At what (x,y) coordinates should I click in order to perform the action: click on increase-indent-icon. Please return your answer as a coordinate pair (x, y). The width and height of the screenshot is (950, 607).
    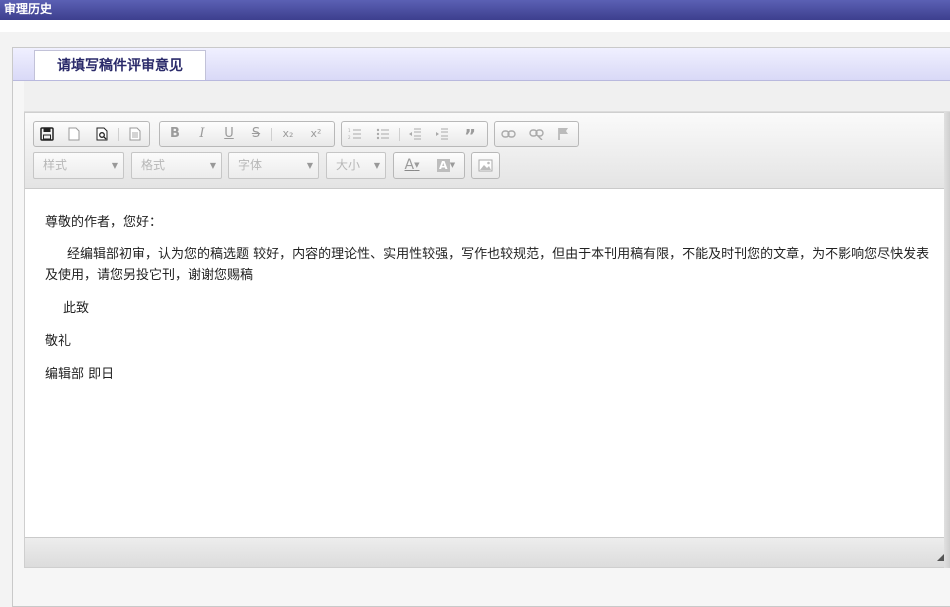
    Looking at the image, I should click on (442, 134).